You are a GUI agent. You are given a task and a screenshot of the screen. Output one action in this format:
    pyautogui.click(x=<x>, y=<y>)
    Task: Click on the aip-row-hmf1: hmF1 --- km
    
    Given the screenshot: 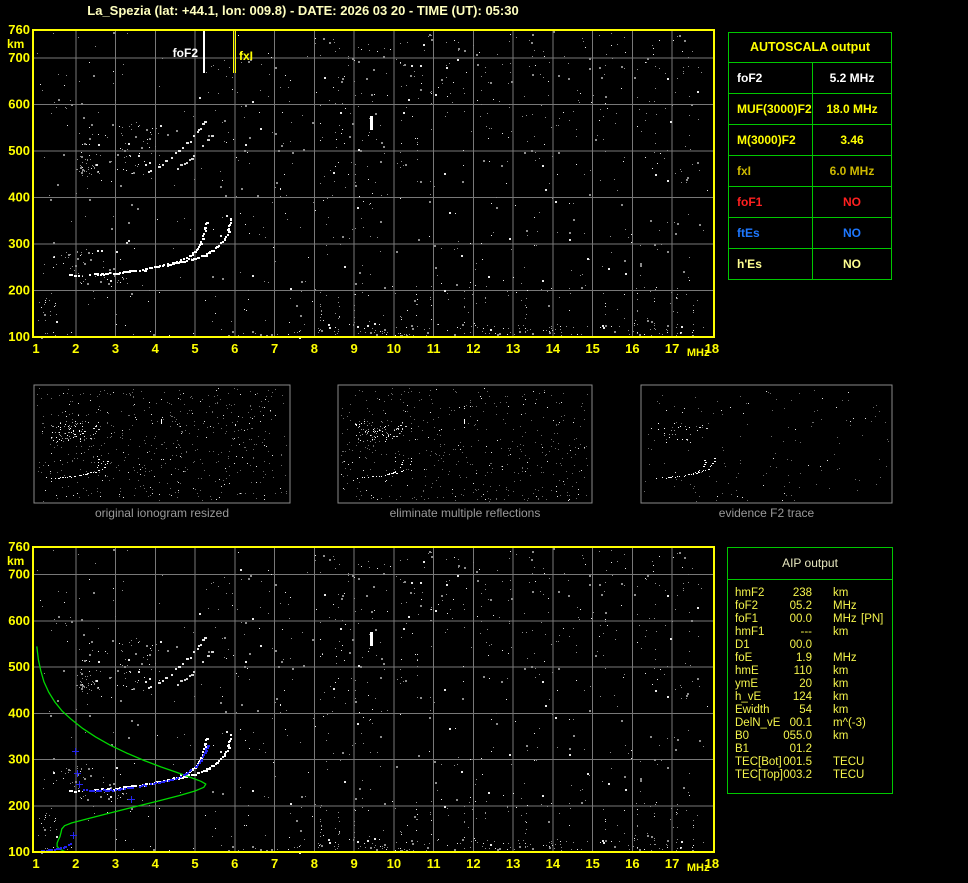 What is the action you would take?
    pyautogui.click(x=810, y=632)
    